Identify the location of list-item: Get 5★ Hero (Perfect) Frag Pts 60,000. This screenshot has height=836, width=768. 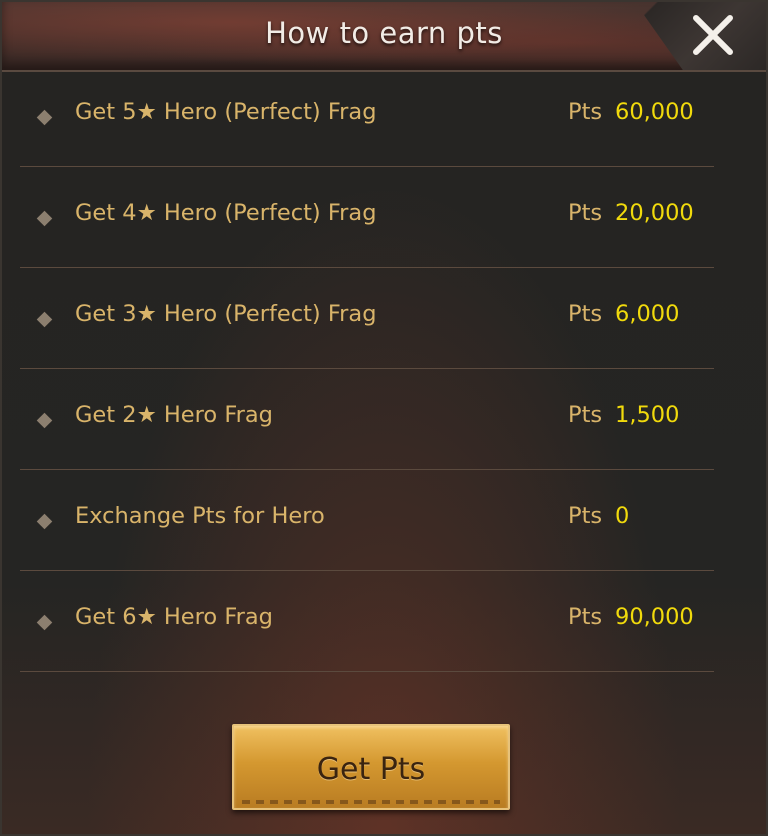
(367, 116).